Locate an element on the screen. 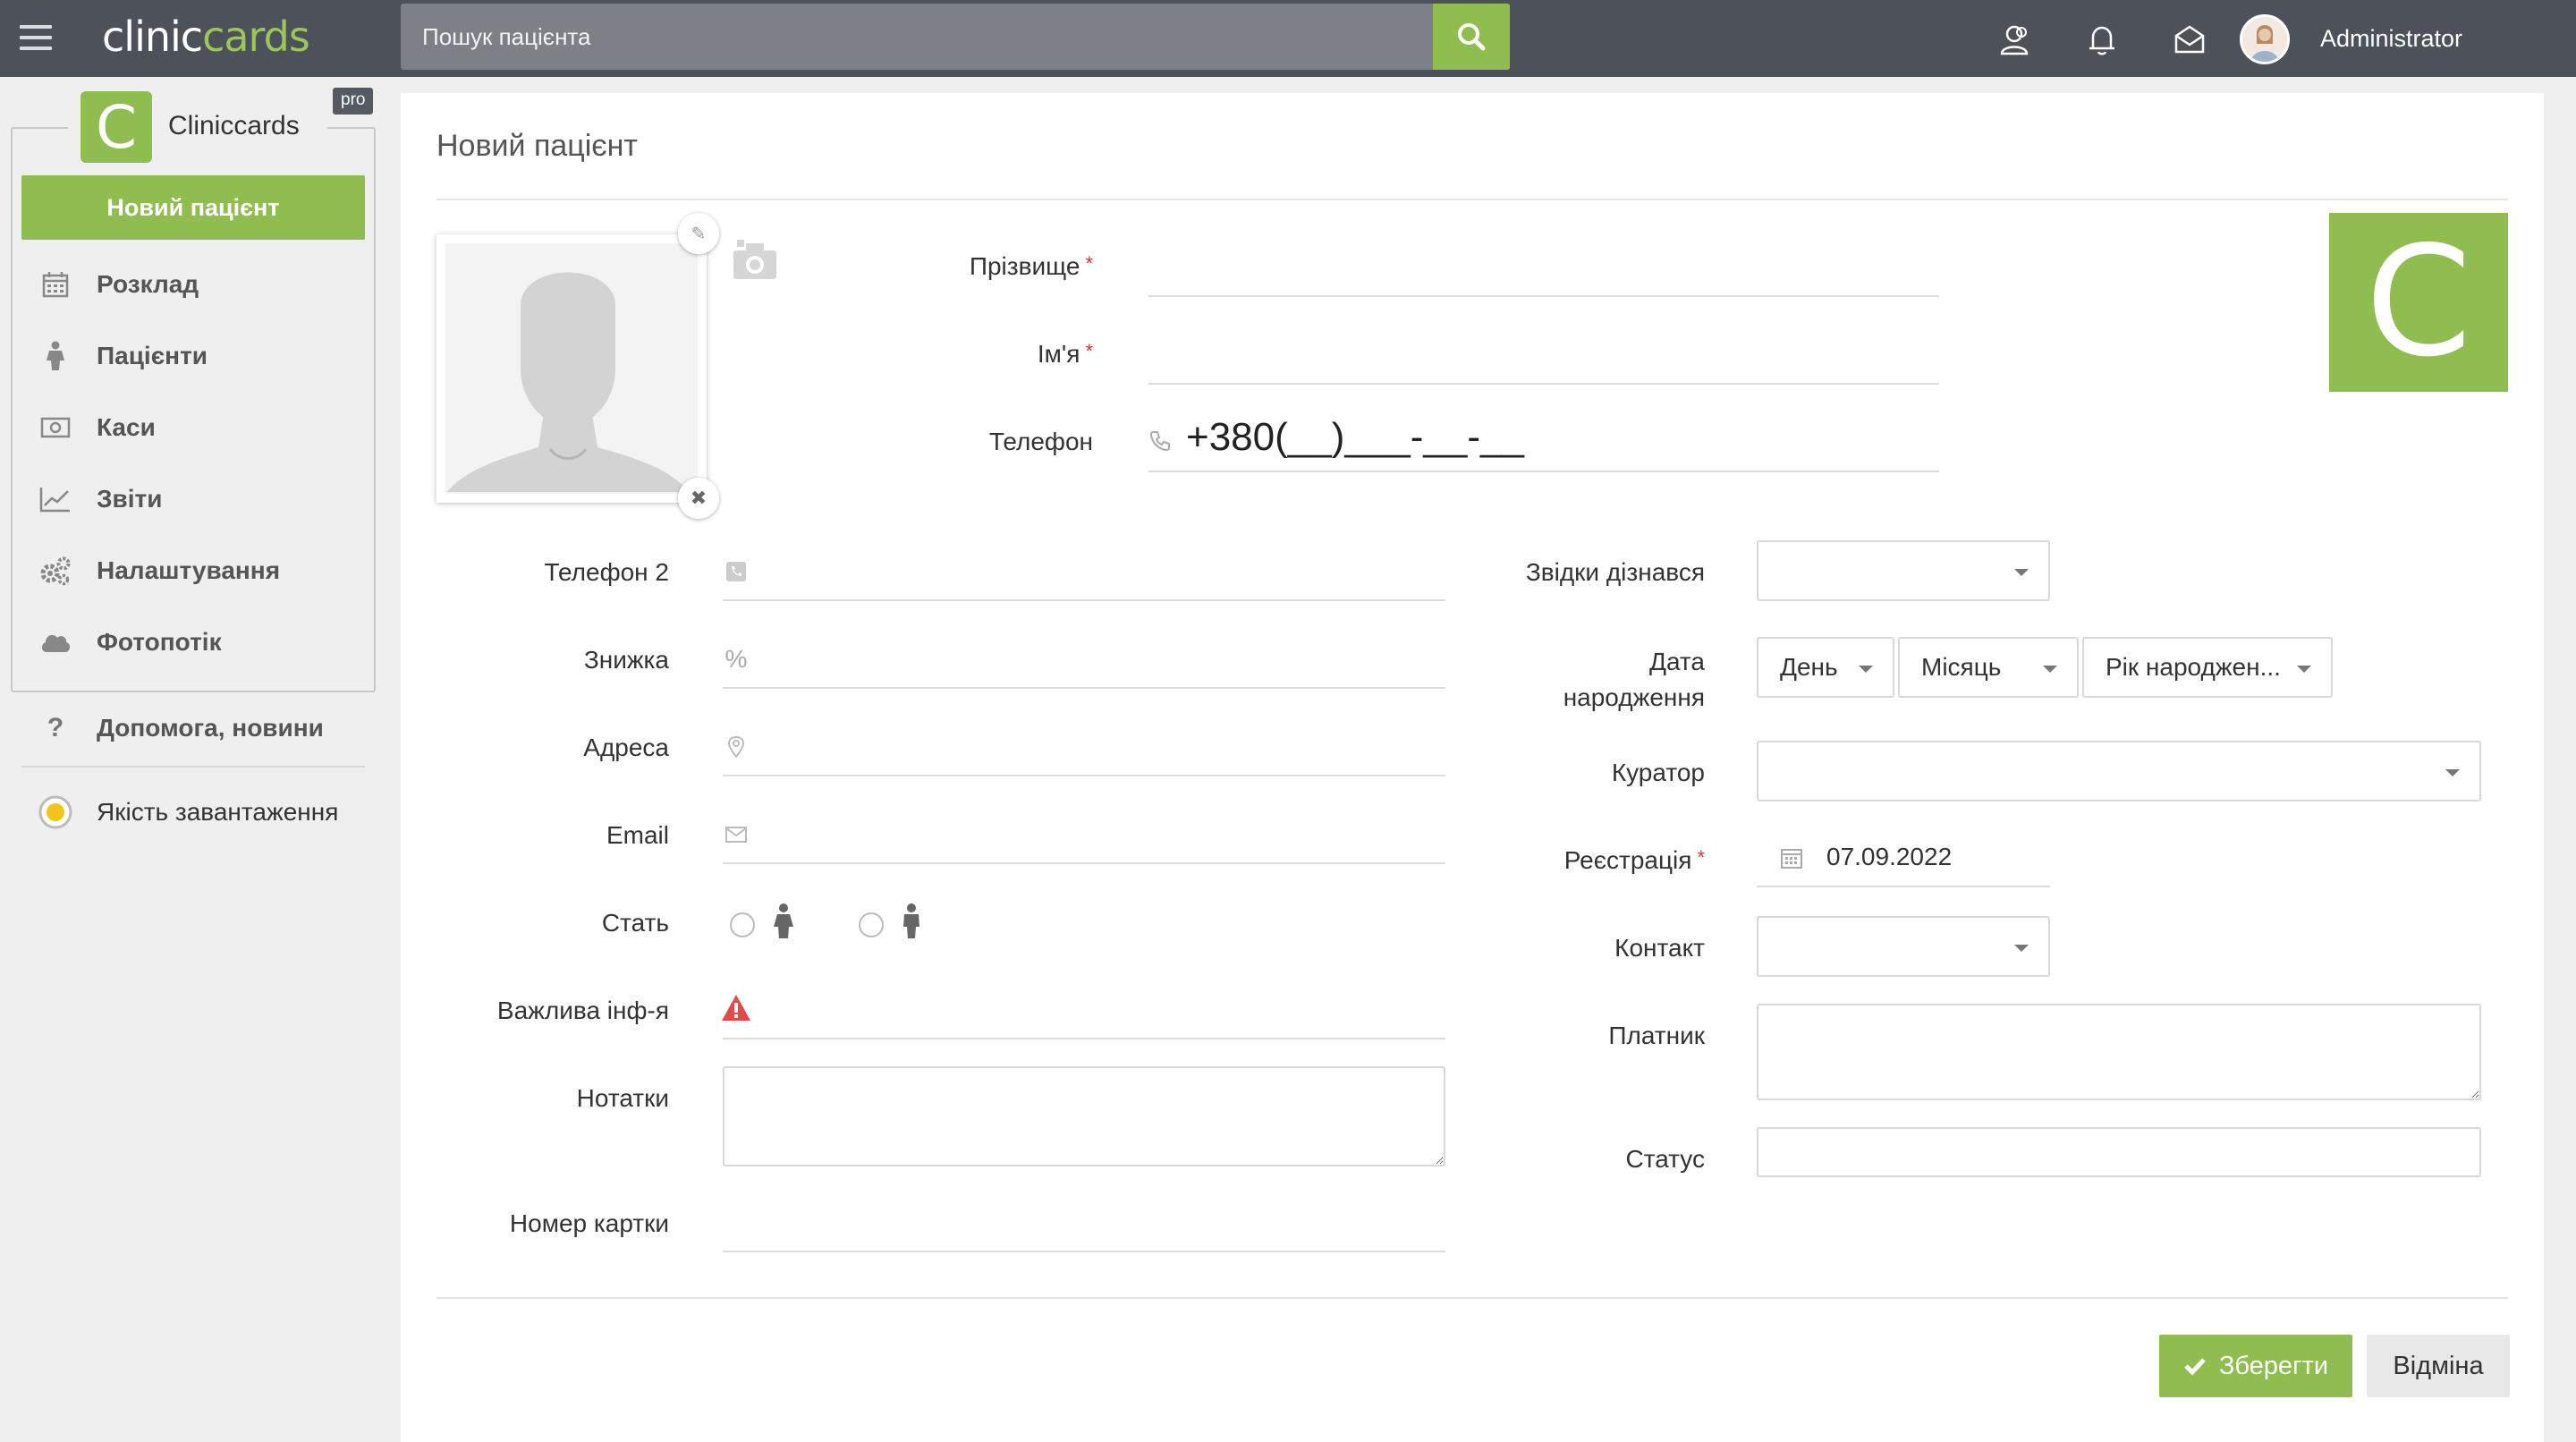 This screenshot has height=1442, width=2576. status-input is located at coordinates (2119, 1152).